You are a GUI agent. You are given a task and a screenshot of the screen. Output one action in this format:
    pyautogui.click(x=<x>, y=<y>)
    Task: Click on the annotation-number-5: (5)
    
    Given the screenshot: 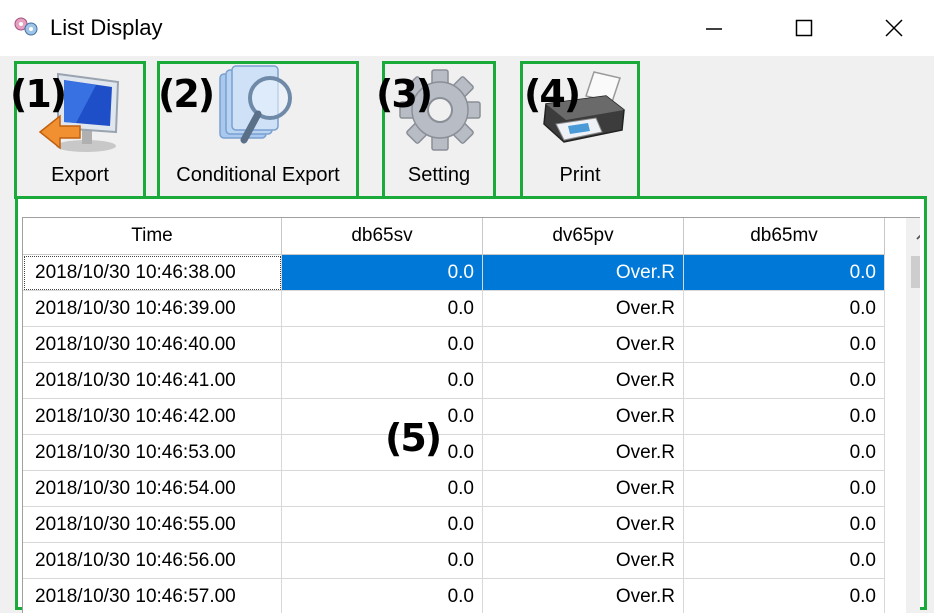 What is the action you would take?
    pyautogui.click(x=412, y=438)
    